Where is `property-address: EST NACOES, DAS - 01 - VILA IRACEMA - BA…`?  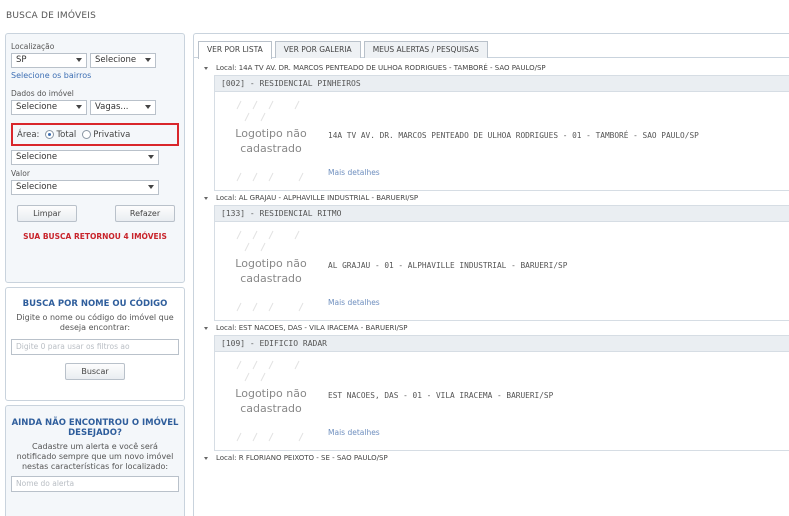
property-address: EST NACOES, DAS - 01 - VILA IRACEMA - BA… is located at coordinates (441, 395).